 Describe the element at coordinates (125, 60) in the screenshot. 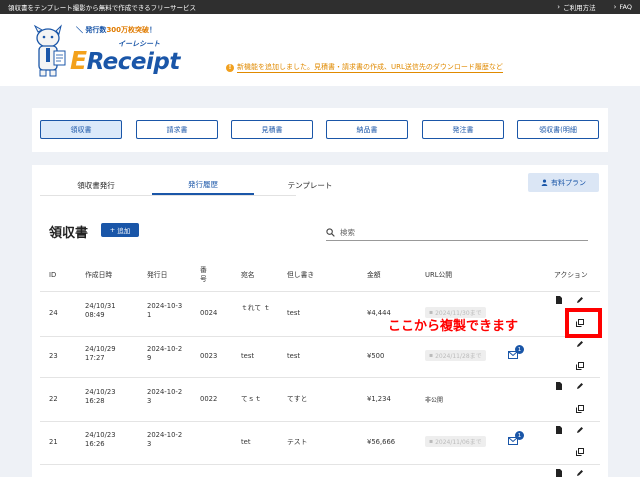

I see `site-logo: EReceipt` at that location.